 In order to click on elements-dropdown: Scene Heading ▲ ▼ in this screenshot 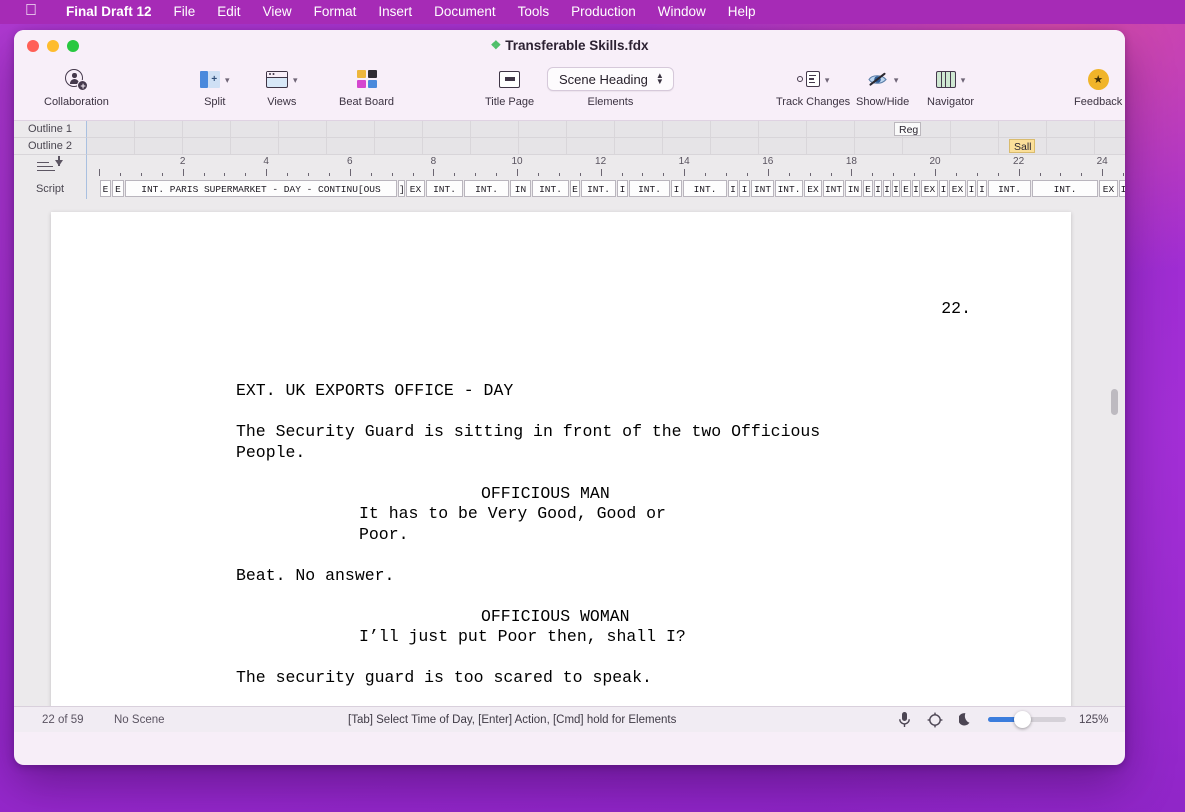, I will do `click(610, 79)`.